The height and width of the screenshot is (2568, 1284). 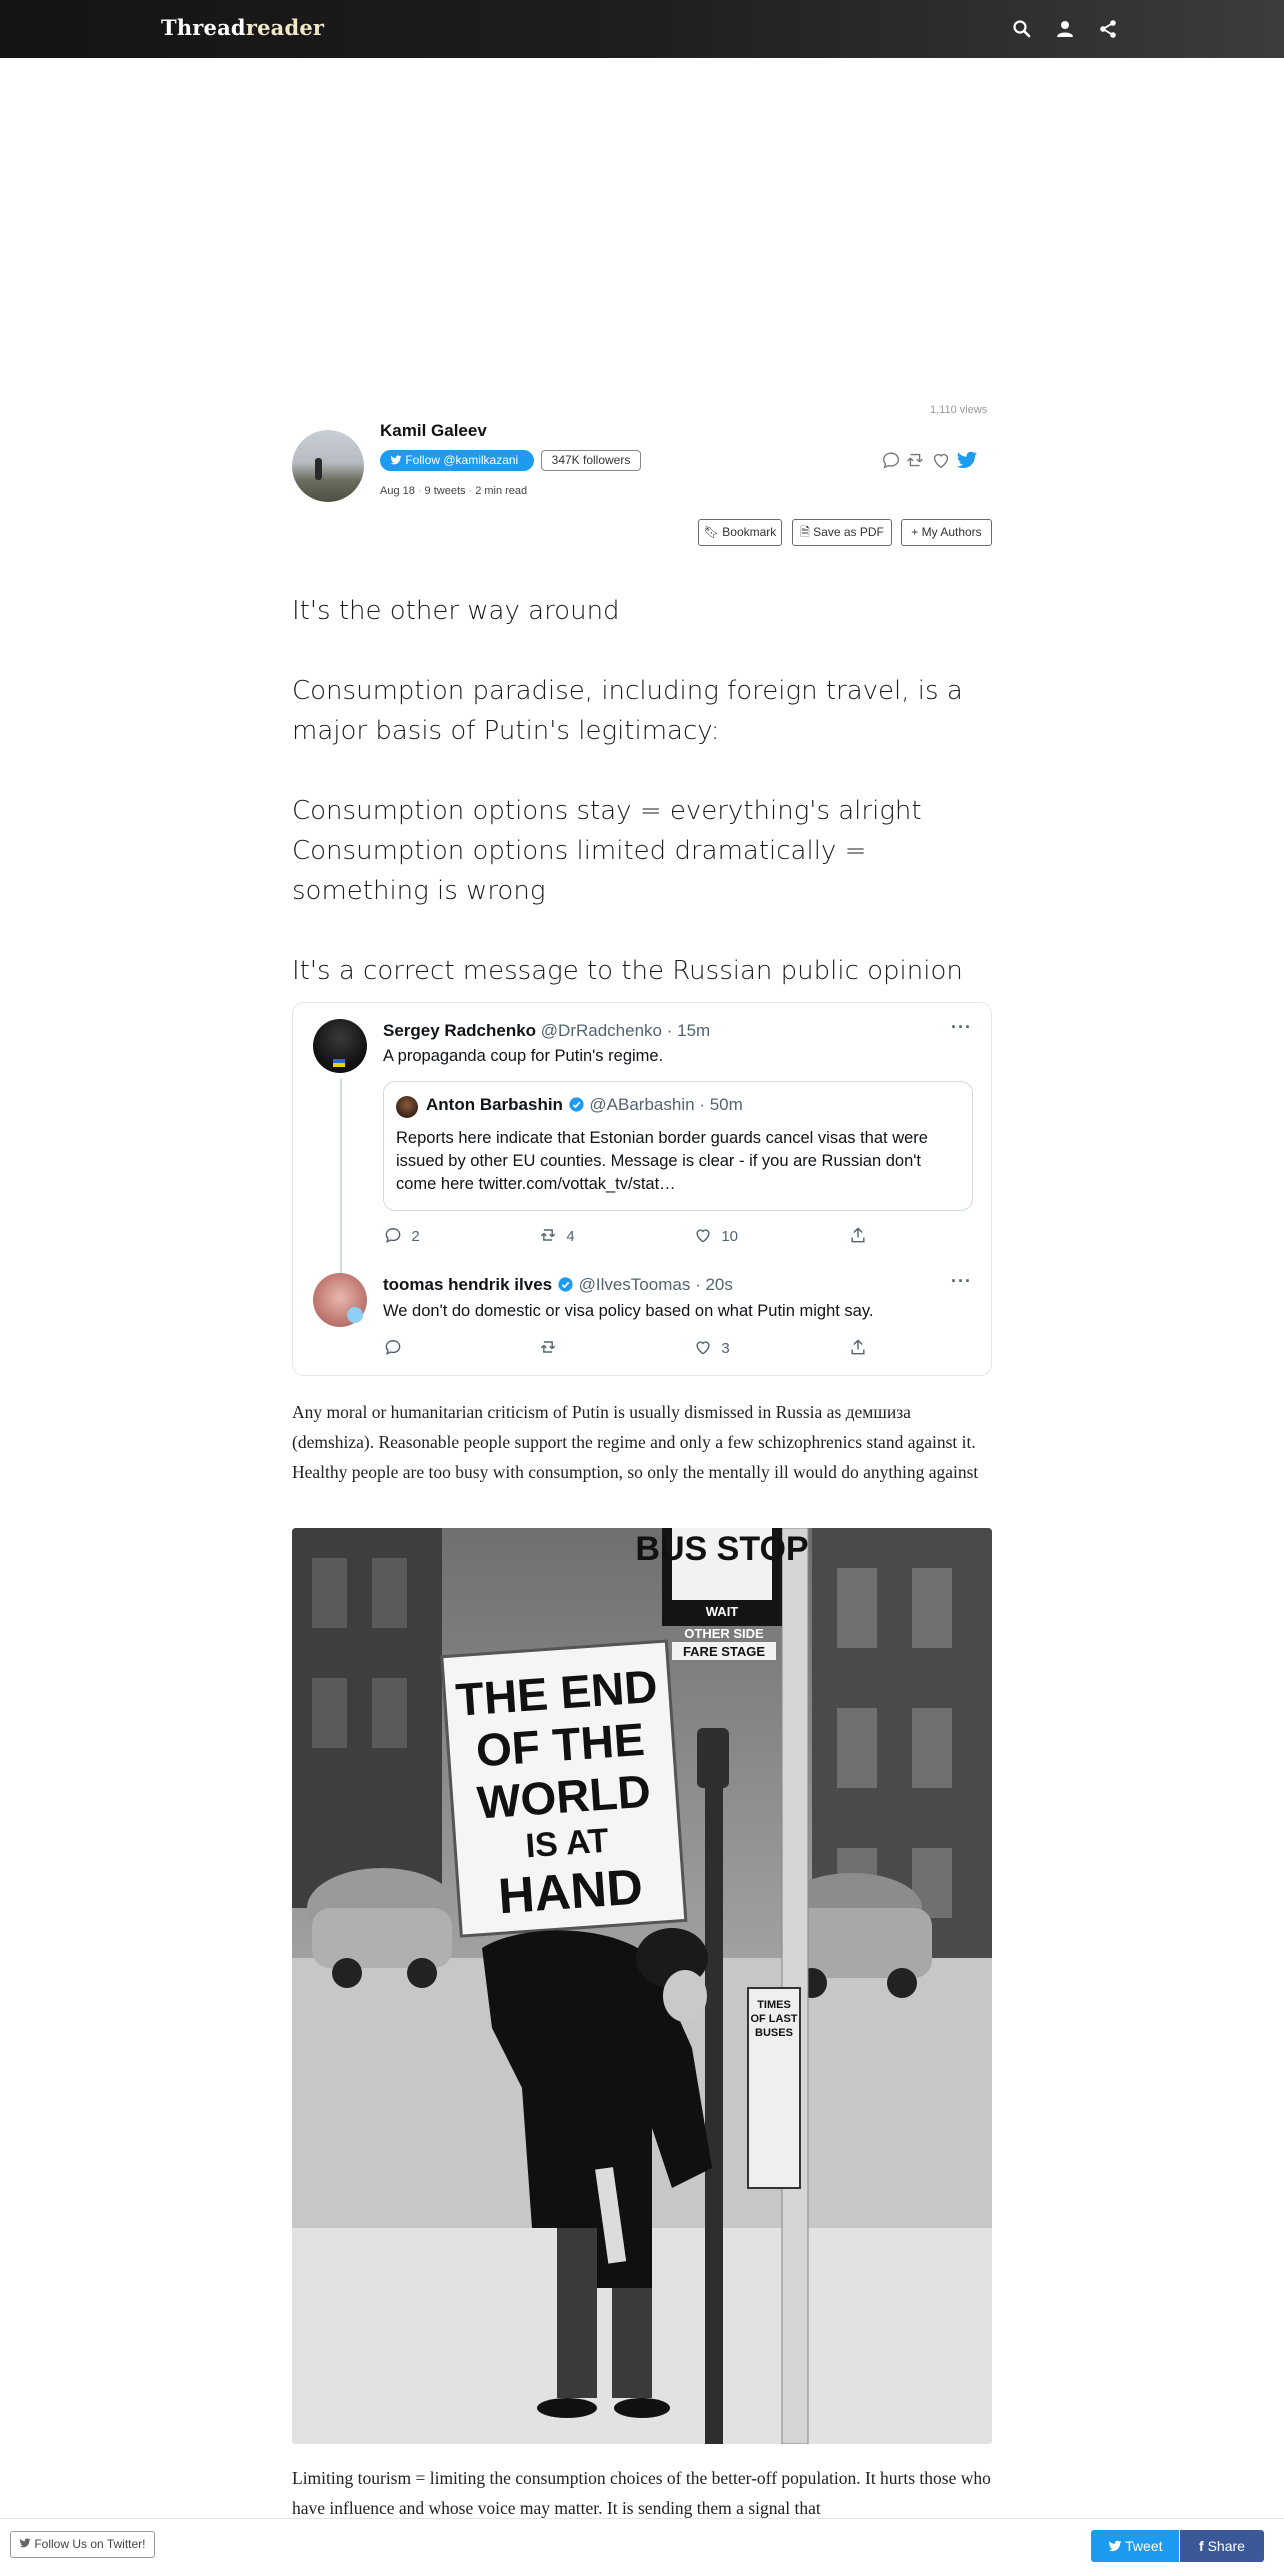 I want to click on sign-bus: BUS STOP, so click(x=721, y=1549).